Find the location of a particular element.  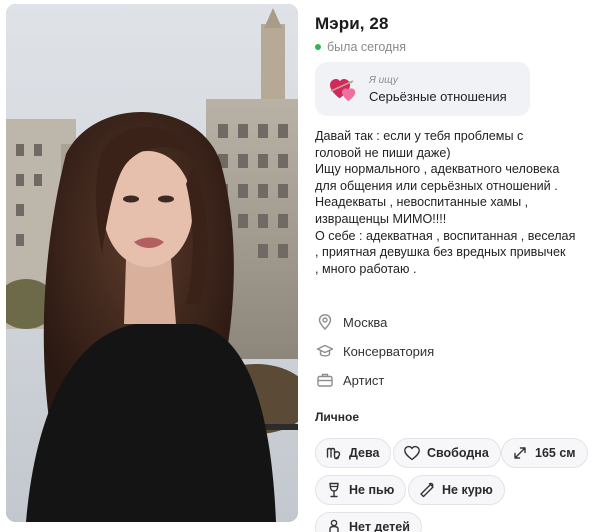

baby-icon is located at coordinates (334, 525).